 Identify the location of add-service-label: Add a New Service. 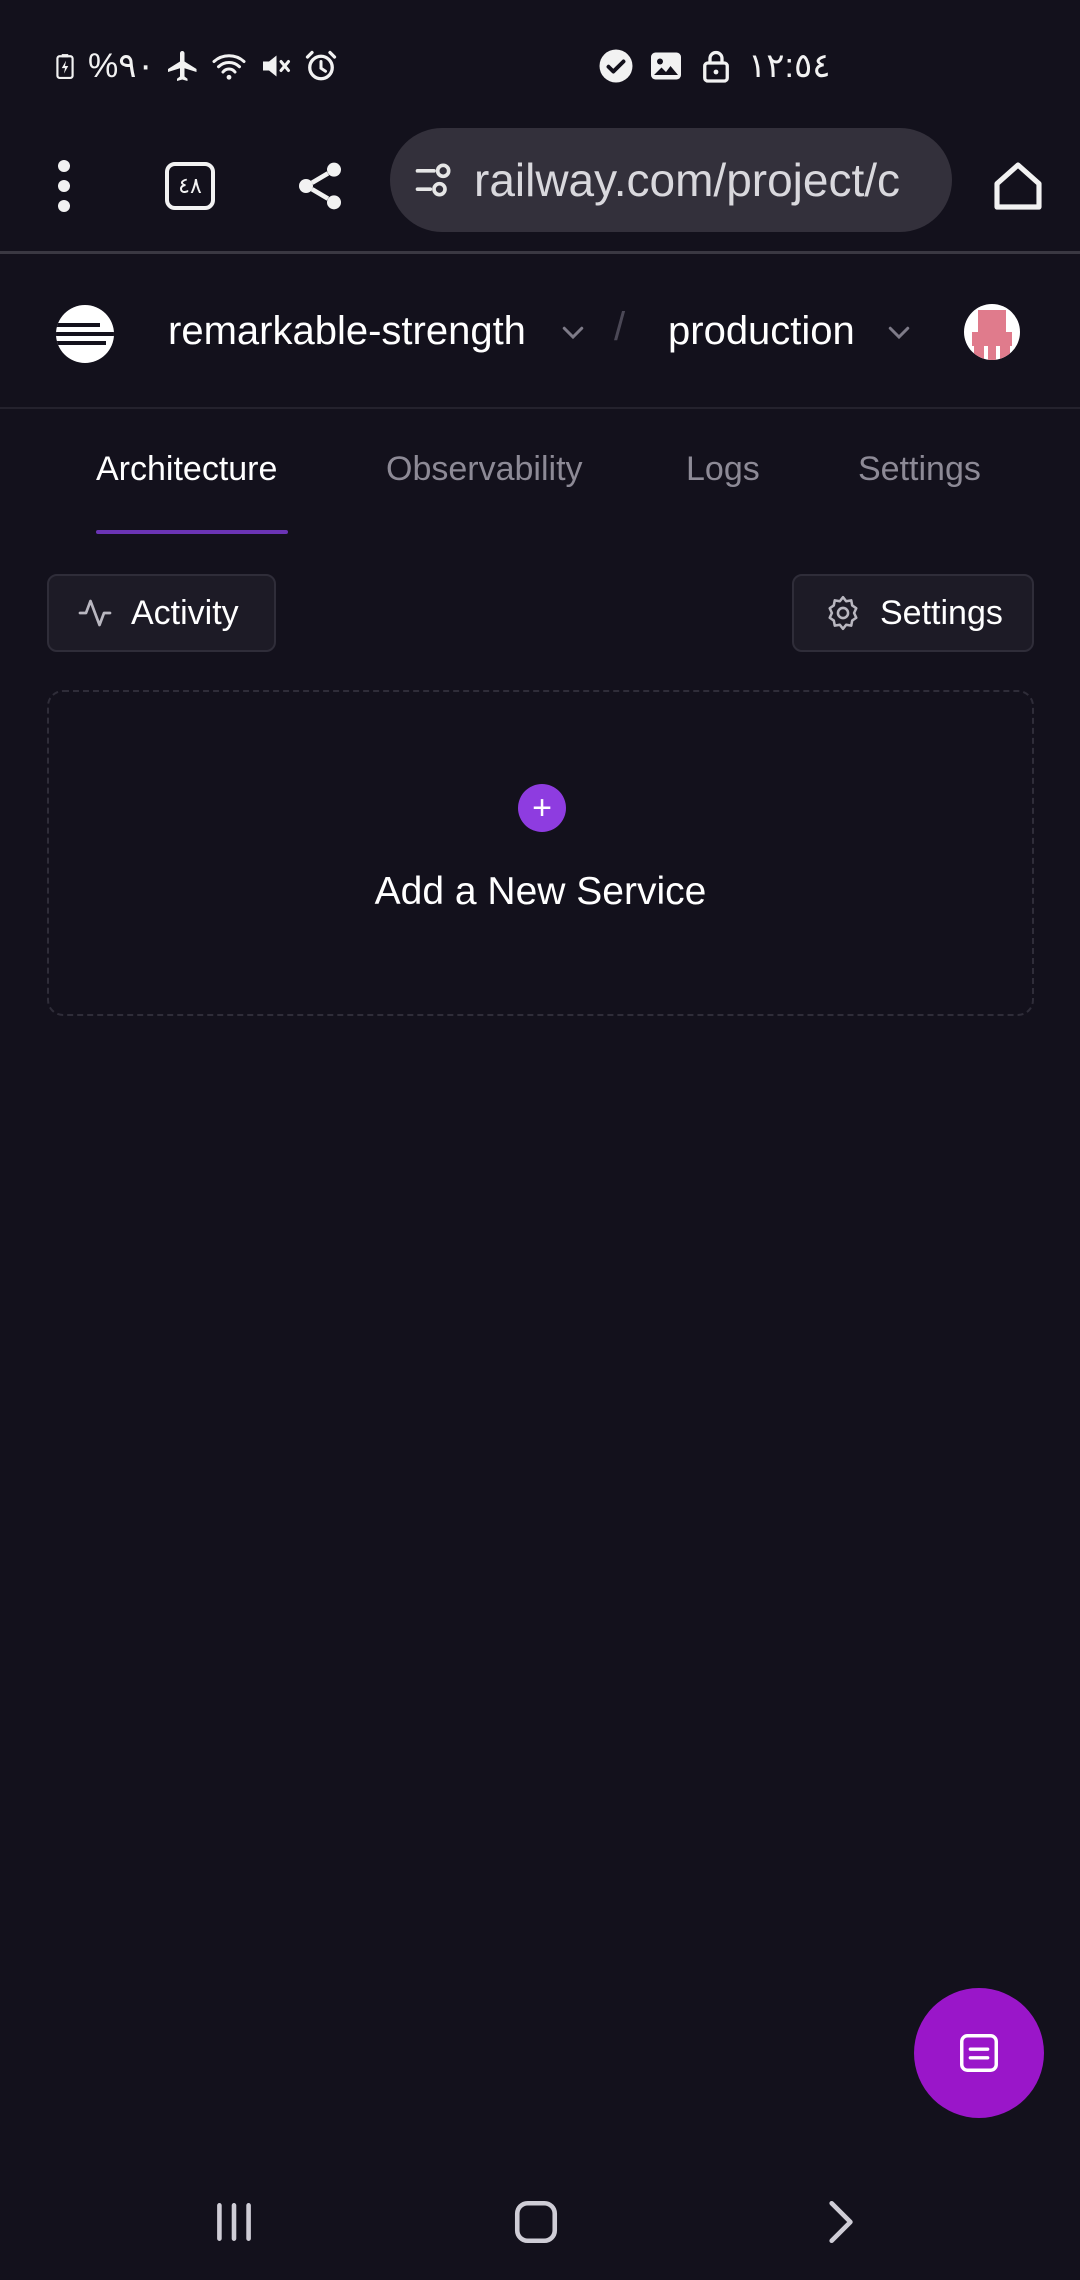
(540, 891).